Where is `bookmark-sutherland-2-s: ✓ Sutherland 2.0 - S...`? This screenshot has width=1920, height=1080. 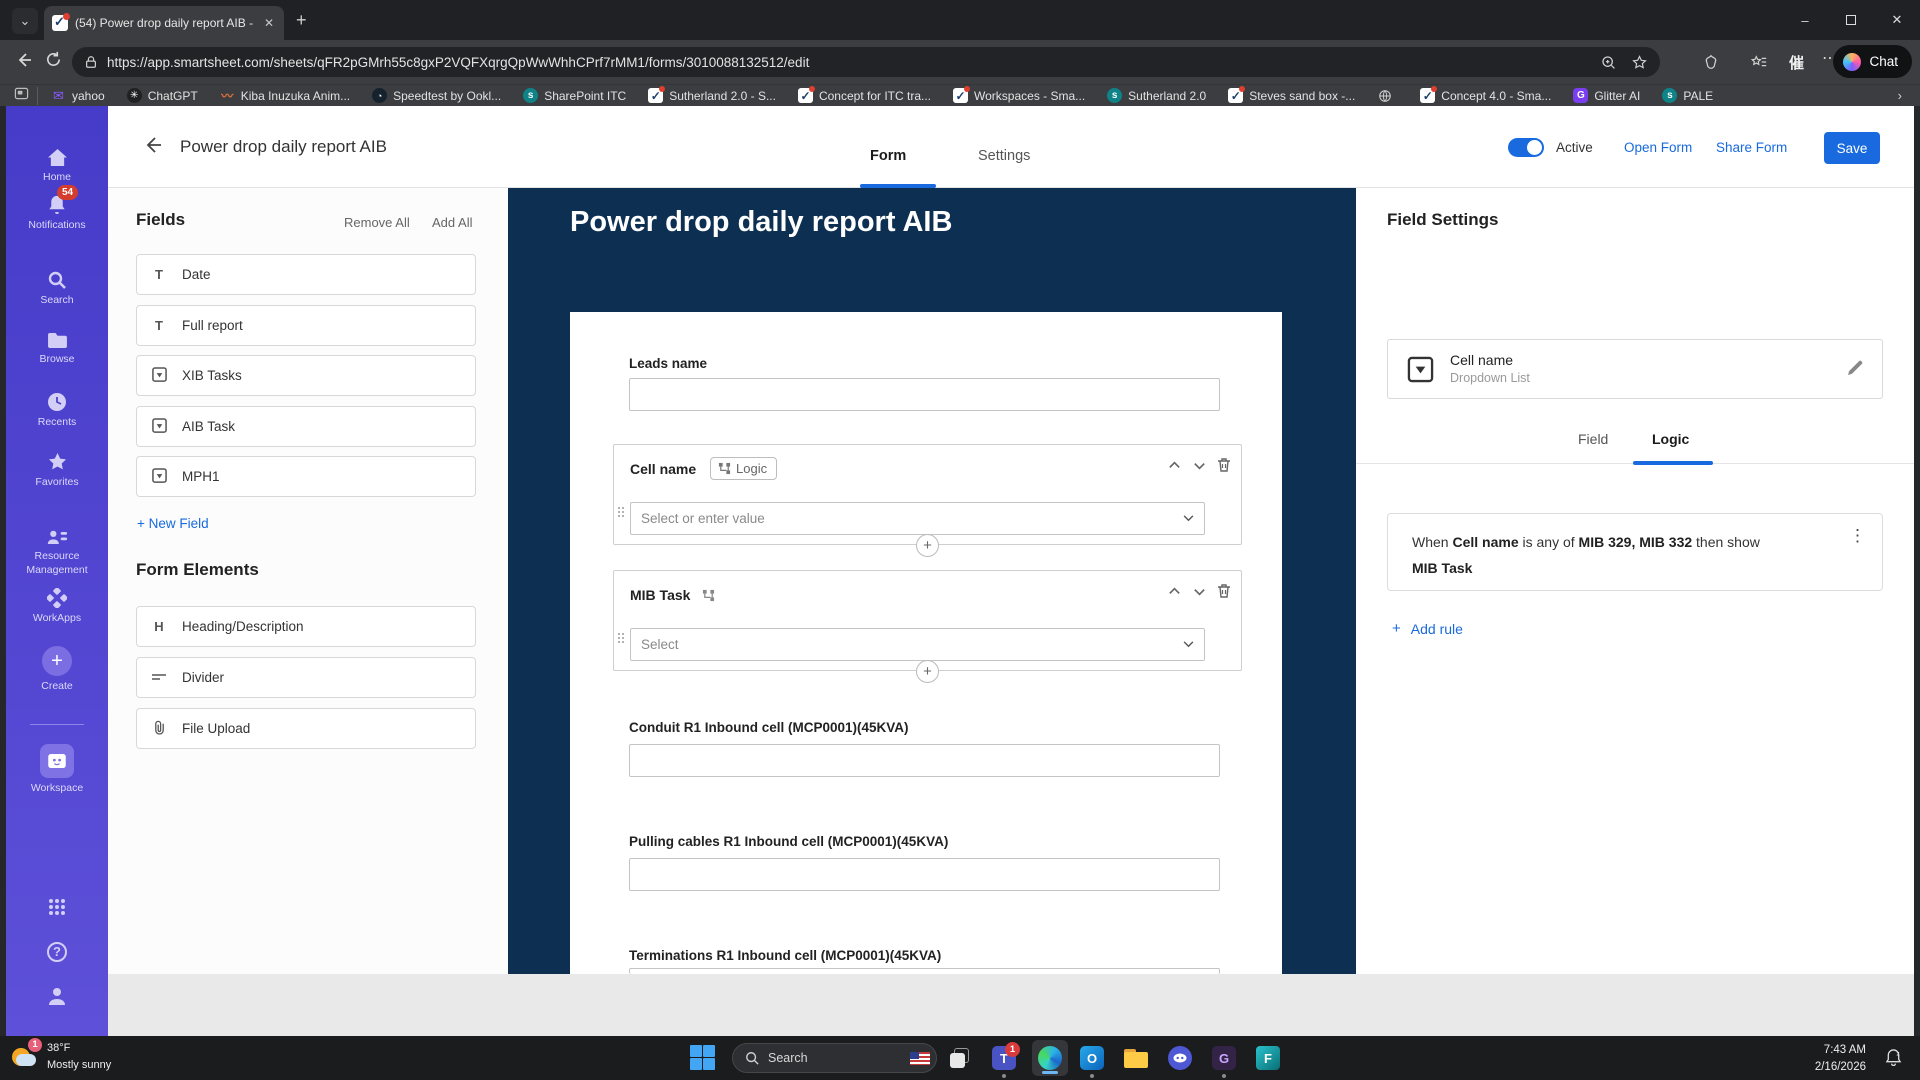 bookmark-sutherland-2-s: ✓ Sutherland 2.0 - S... is located at coordinates (712, 94).